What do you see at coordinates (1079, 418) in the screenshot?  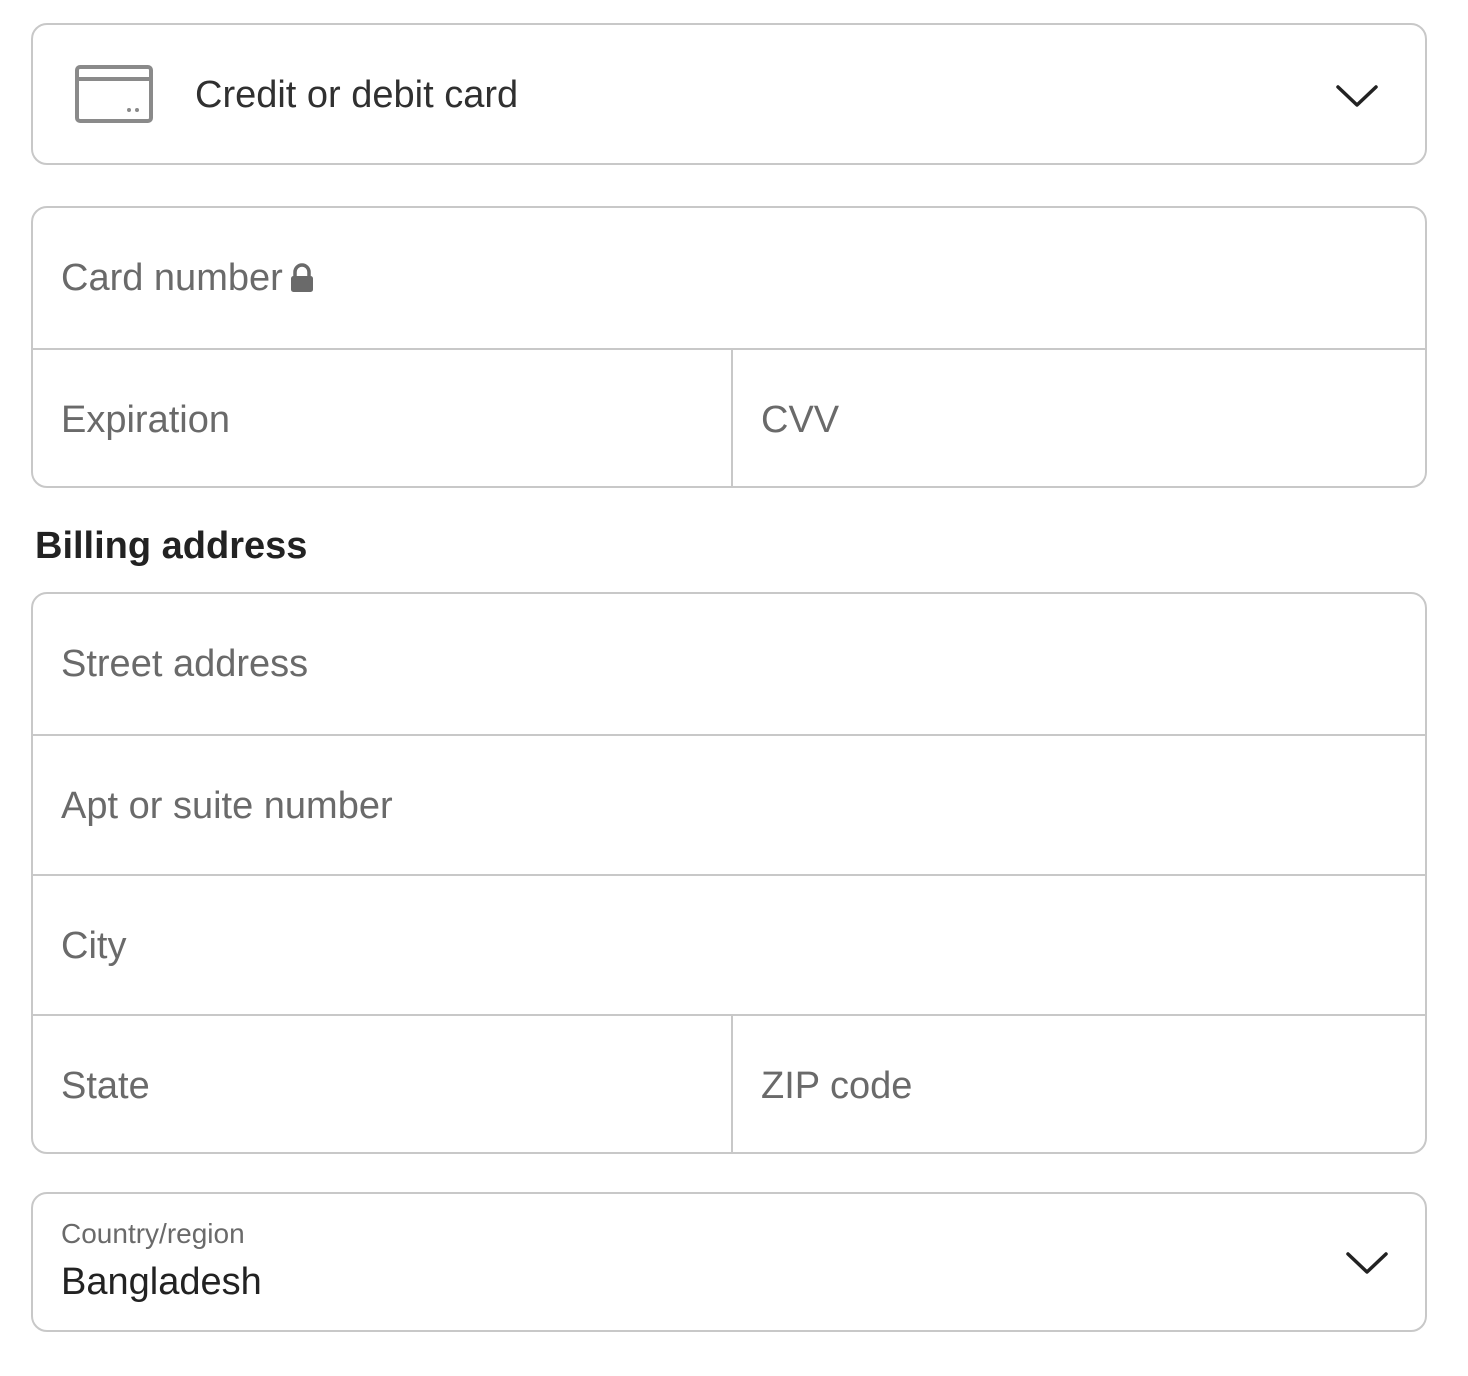 I see `cvv-field: CVV` at bounding box center [1079, 418].